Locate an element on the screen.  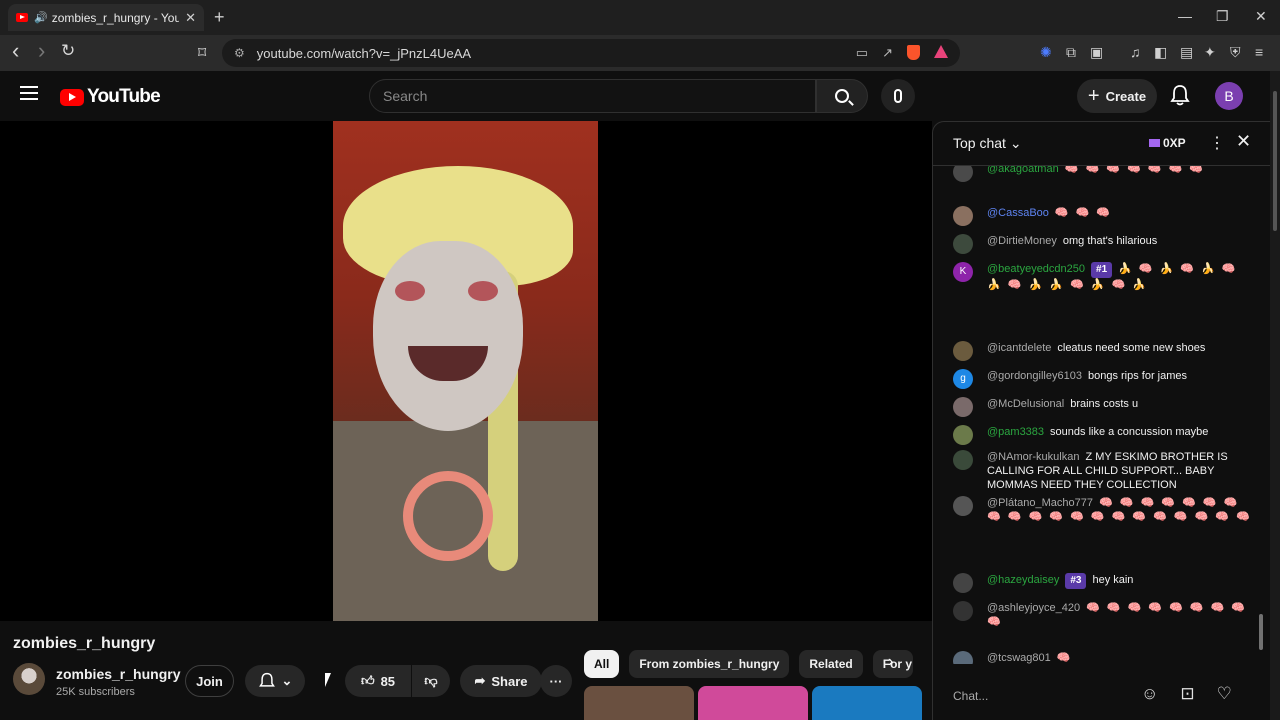
media-control-icon: ♫ is located at coordinates (1135, 52).